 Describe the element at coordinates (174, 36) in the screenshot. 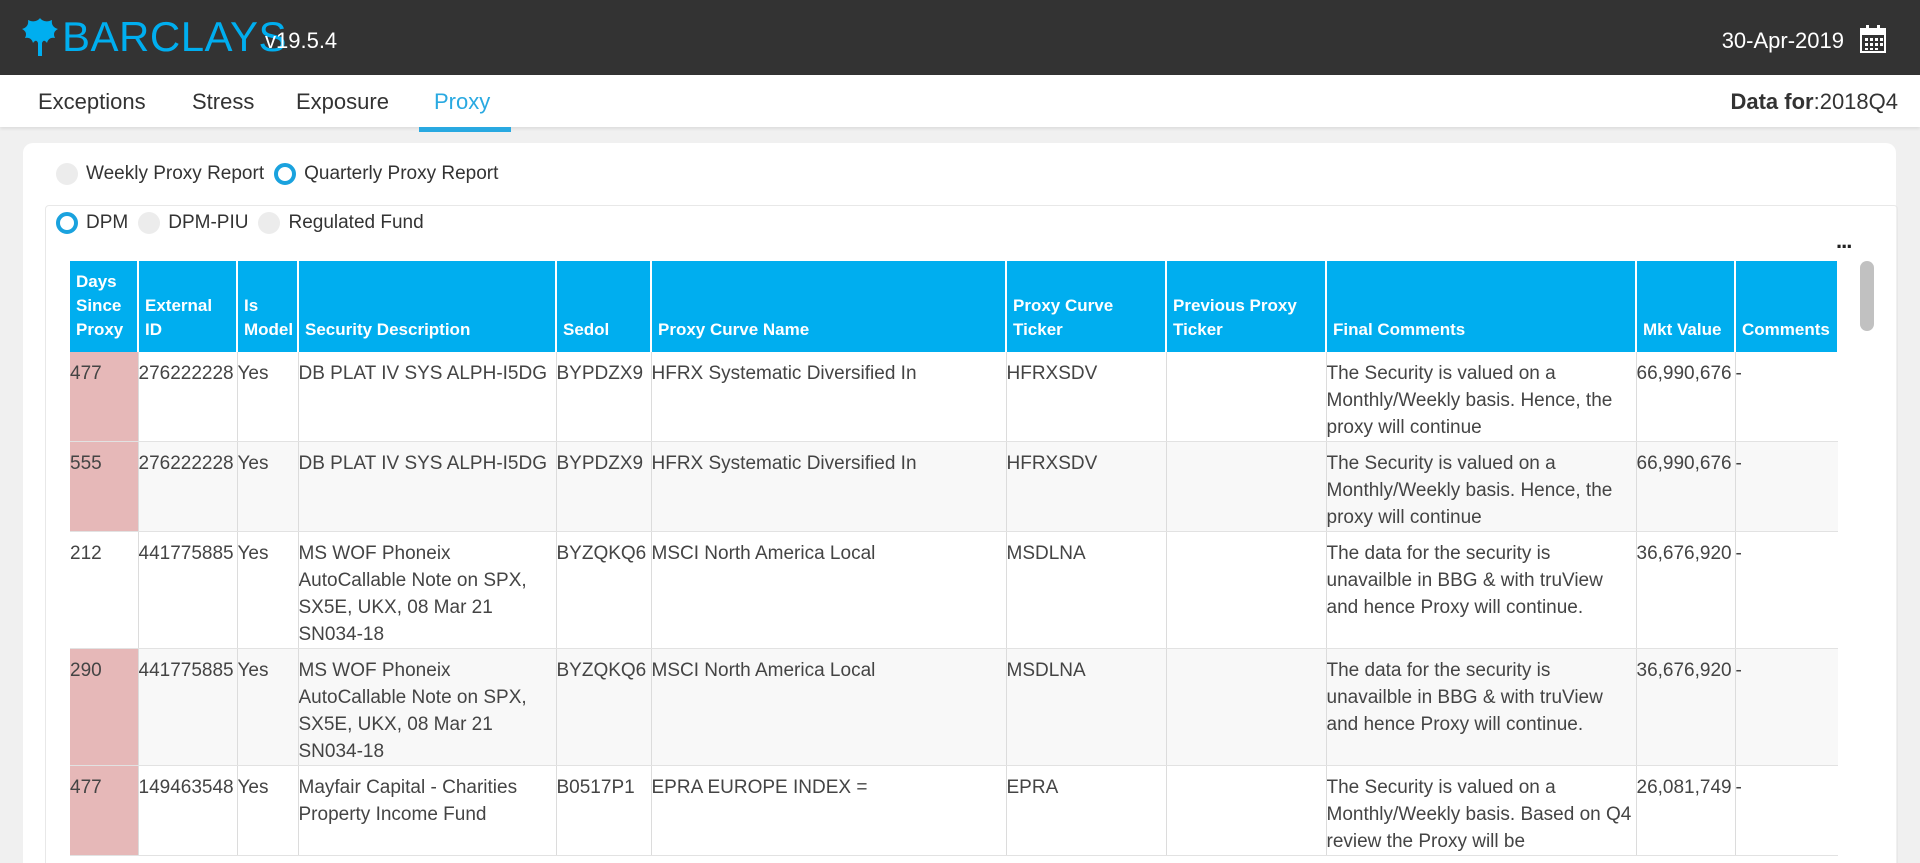

I see `brand-name: BARCLAYS` at that location.